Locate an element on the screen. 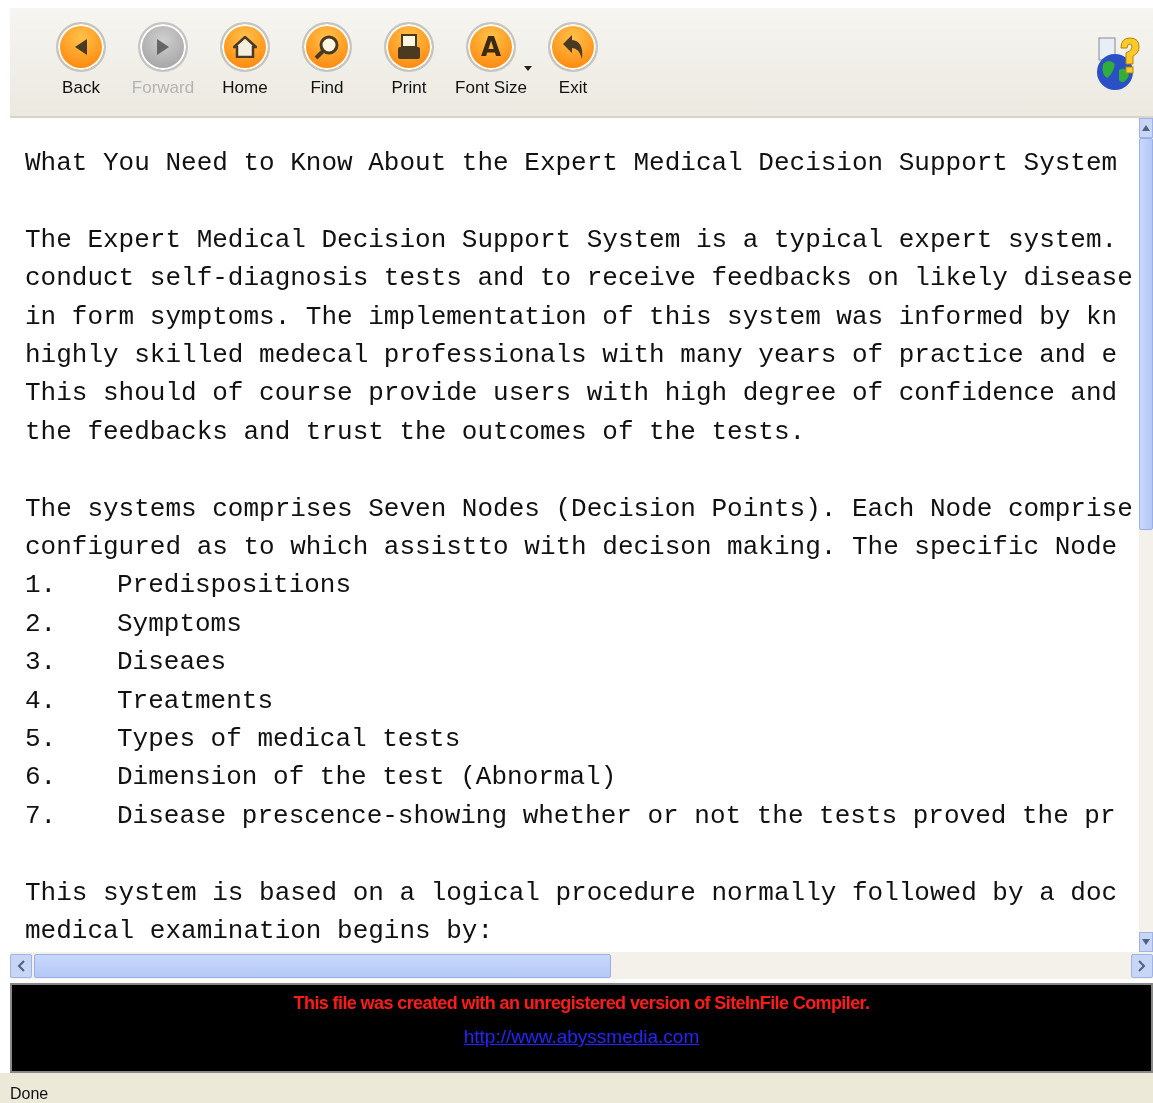 The height and width of the screenshot is (1103, 1153). list-number: 3. is located at coordinates (41, 663).